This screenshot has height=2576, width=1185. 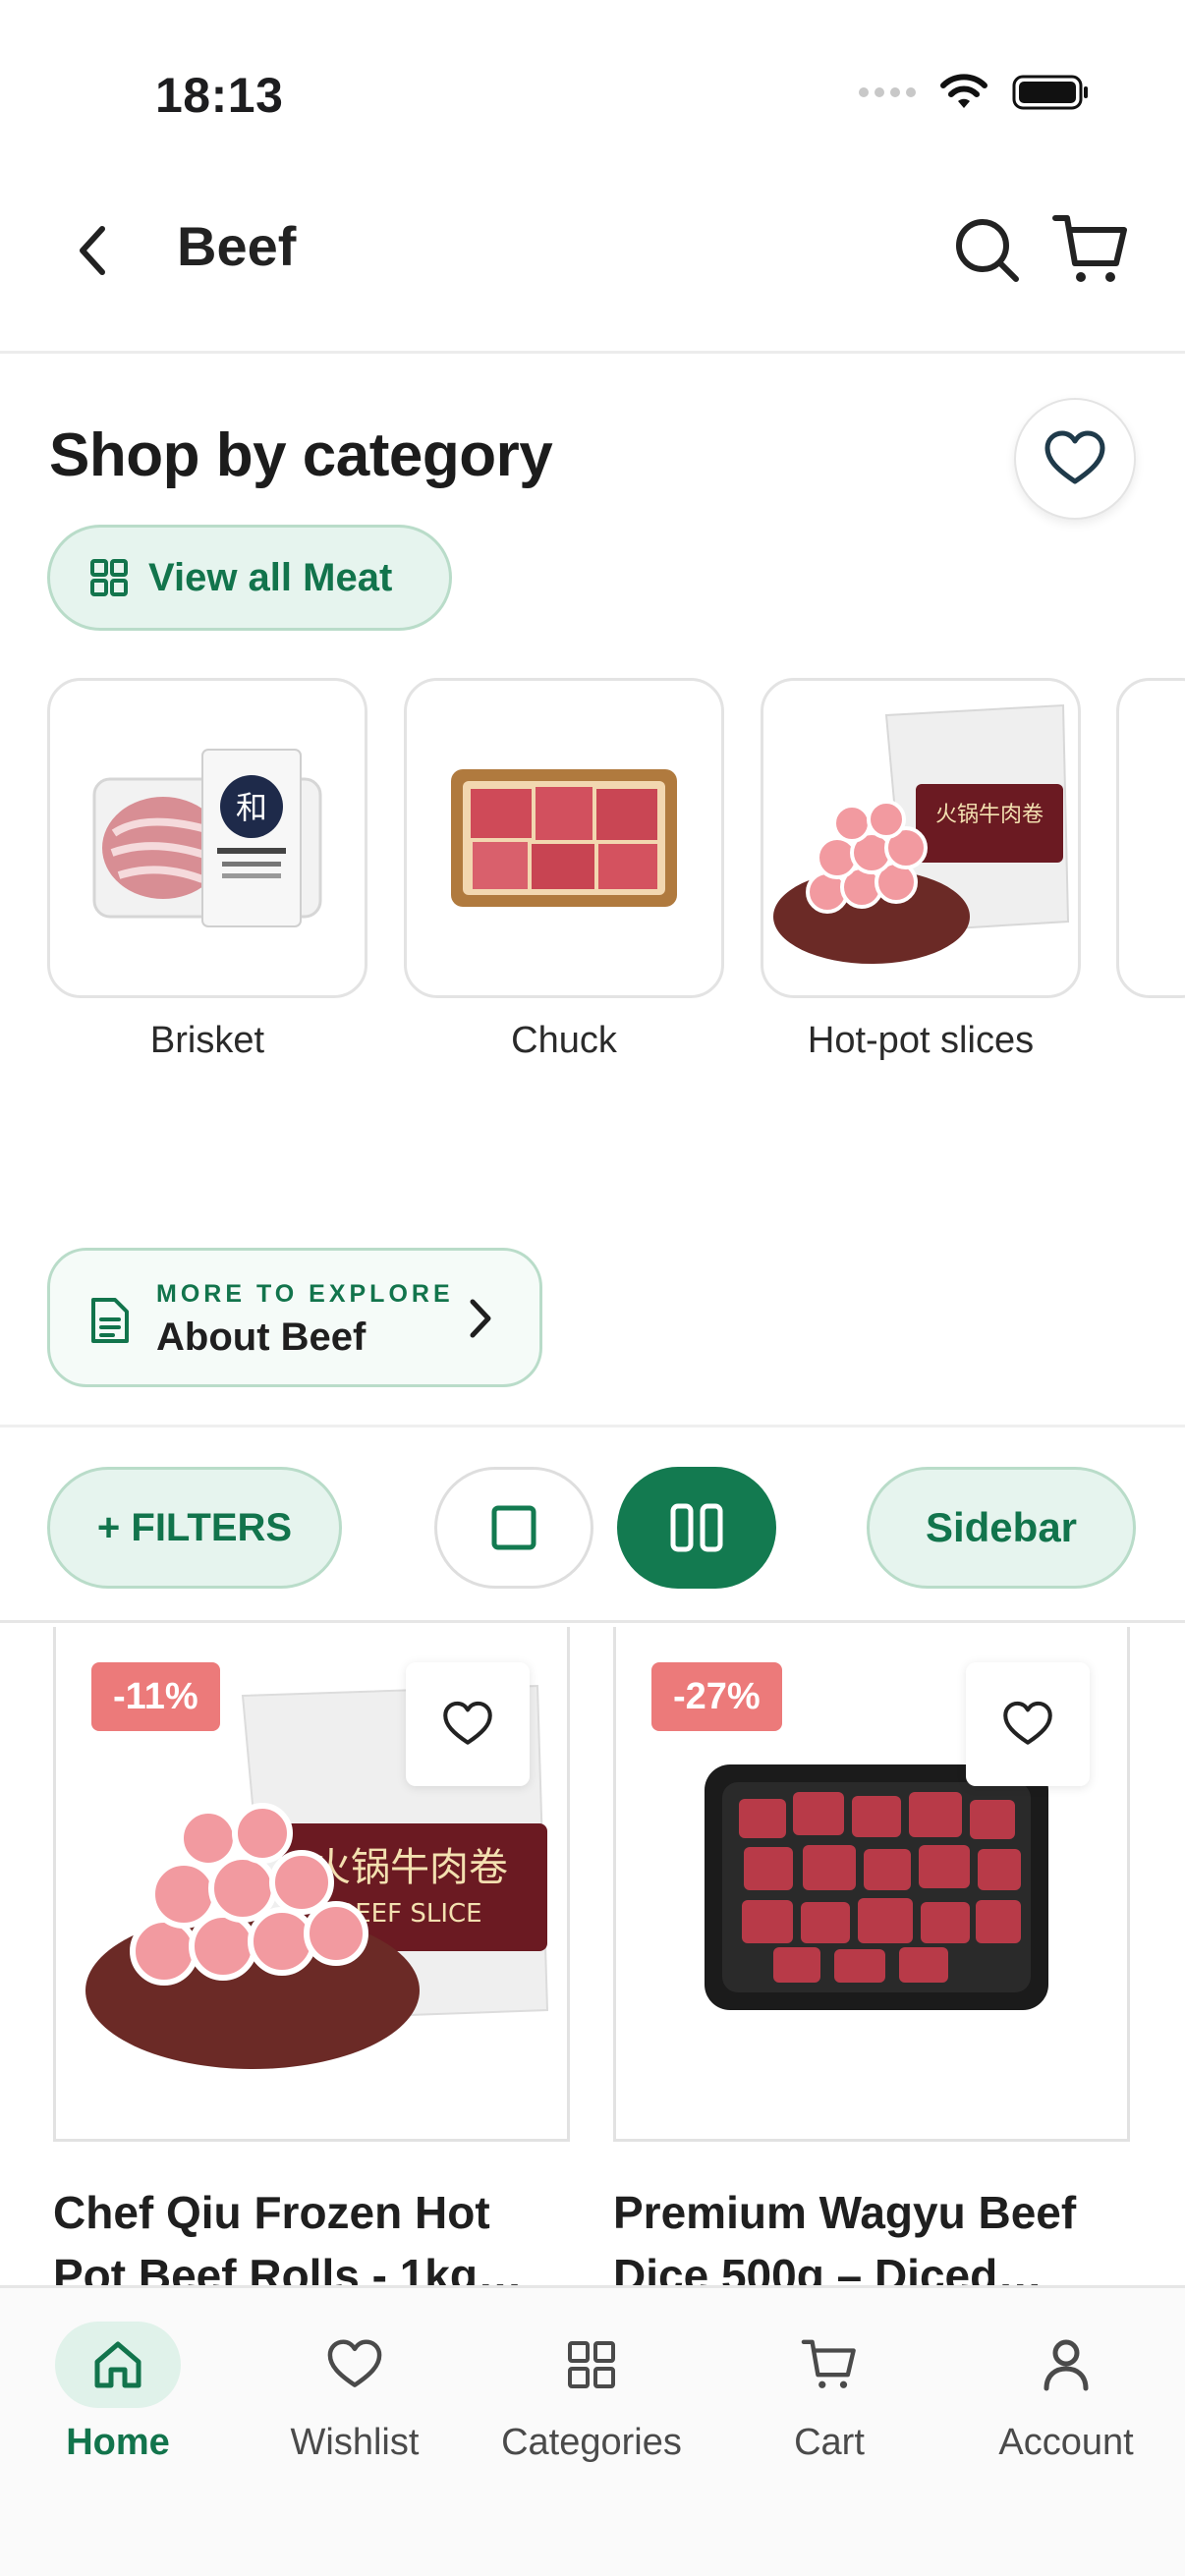 I want to click on category-card-peek, so click(x=1150, y=838).